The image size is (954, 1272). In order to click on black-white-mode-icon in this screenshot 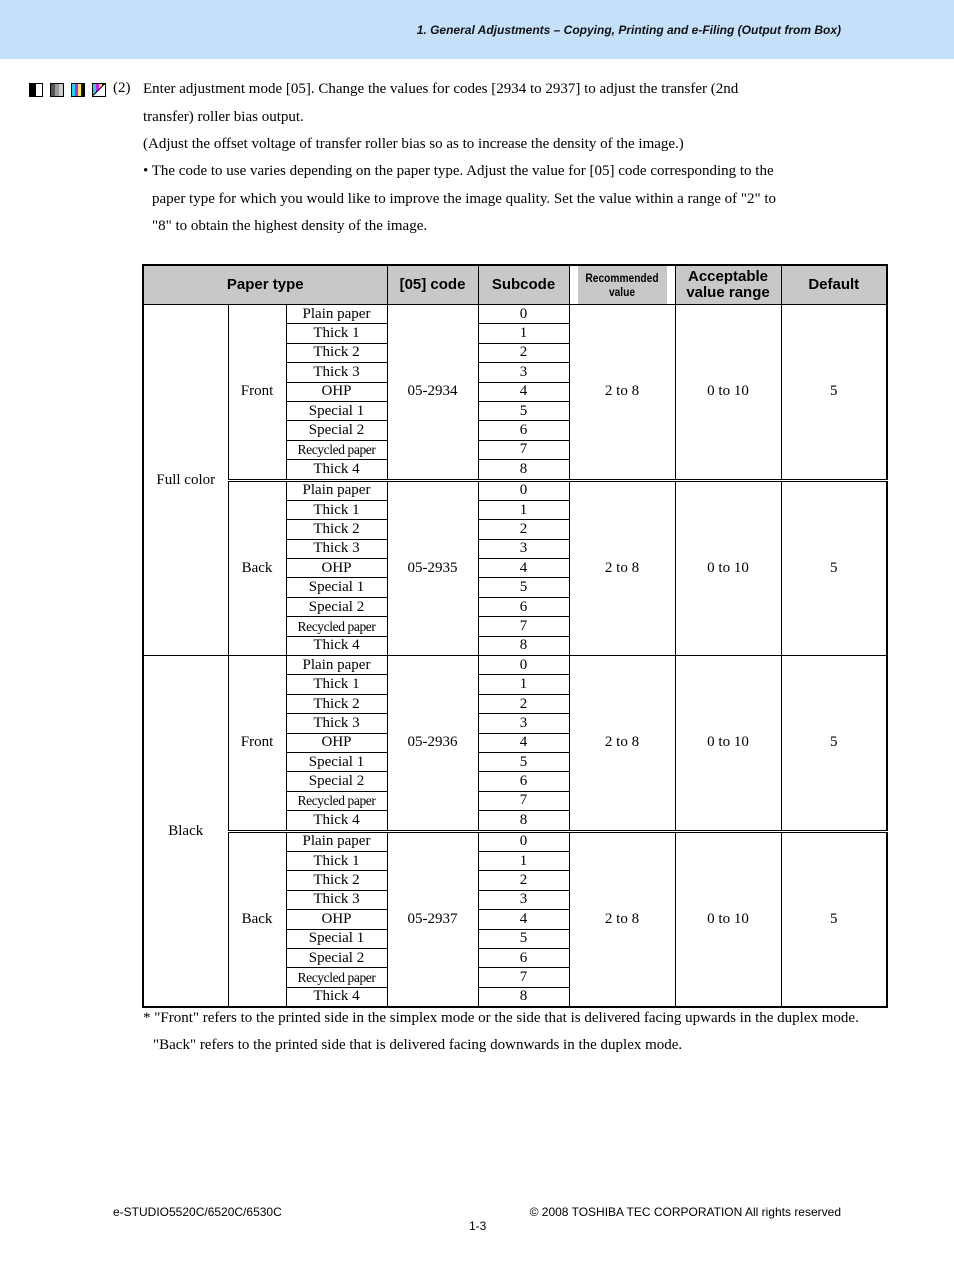, I will do `click(36, 90)`.